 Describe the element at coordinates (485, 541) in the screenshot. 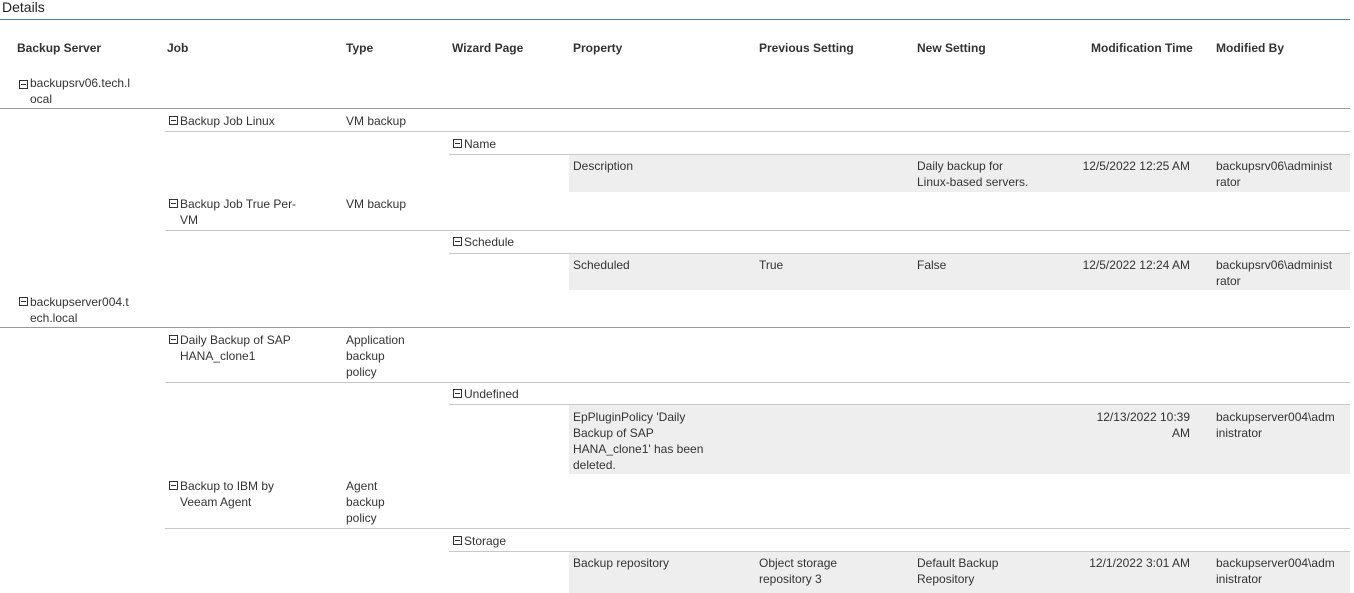

I see `wizard-page: Storage` at that location.